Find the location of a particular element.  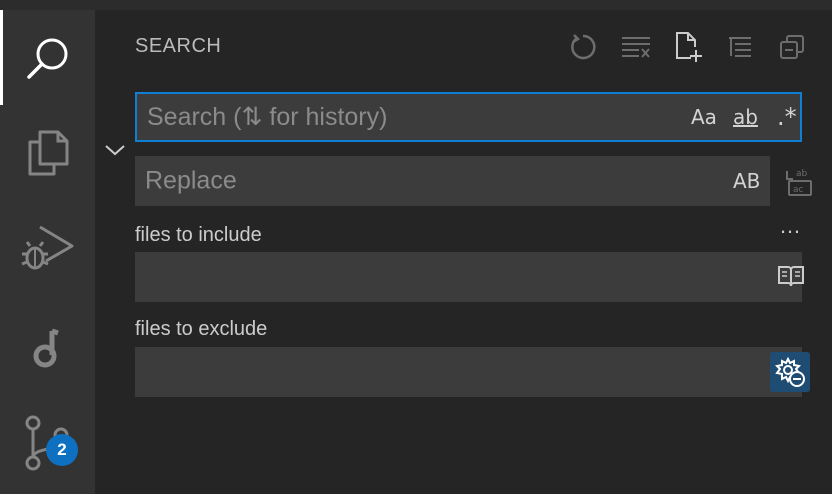

run-debug-icon is located at coordinates (48, 248).